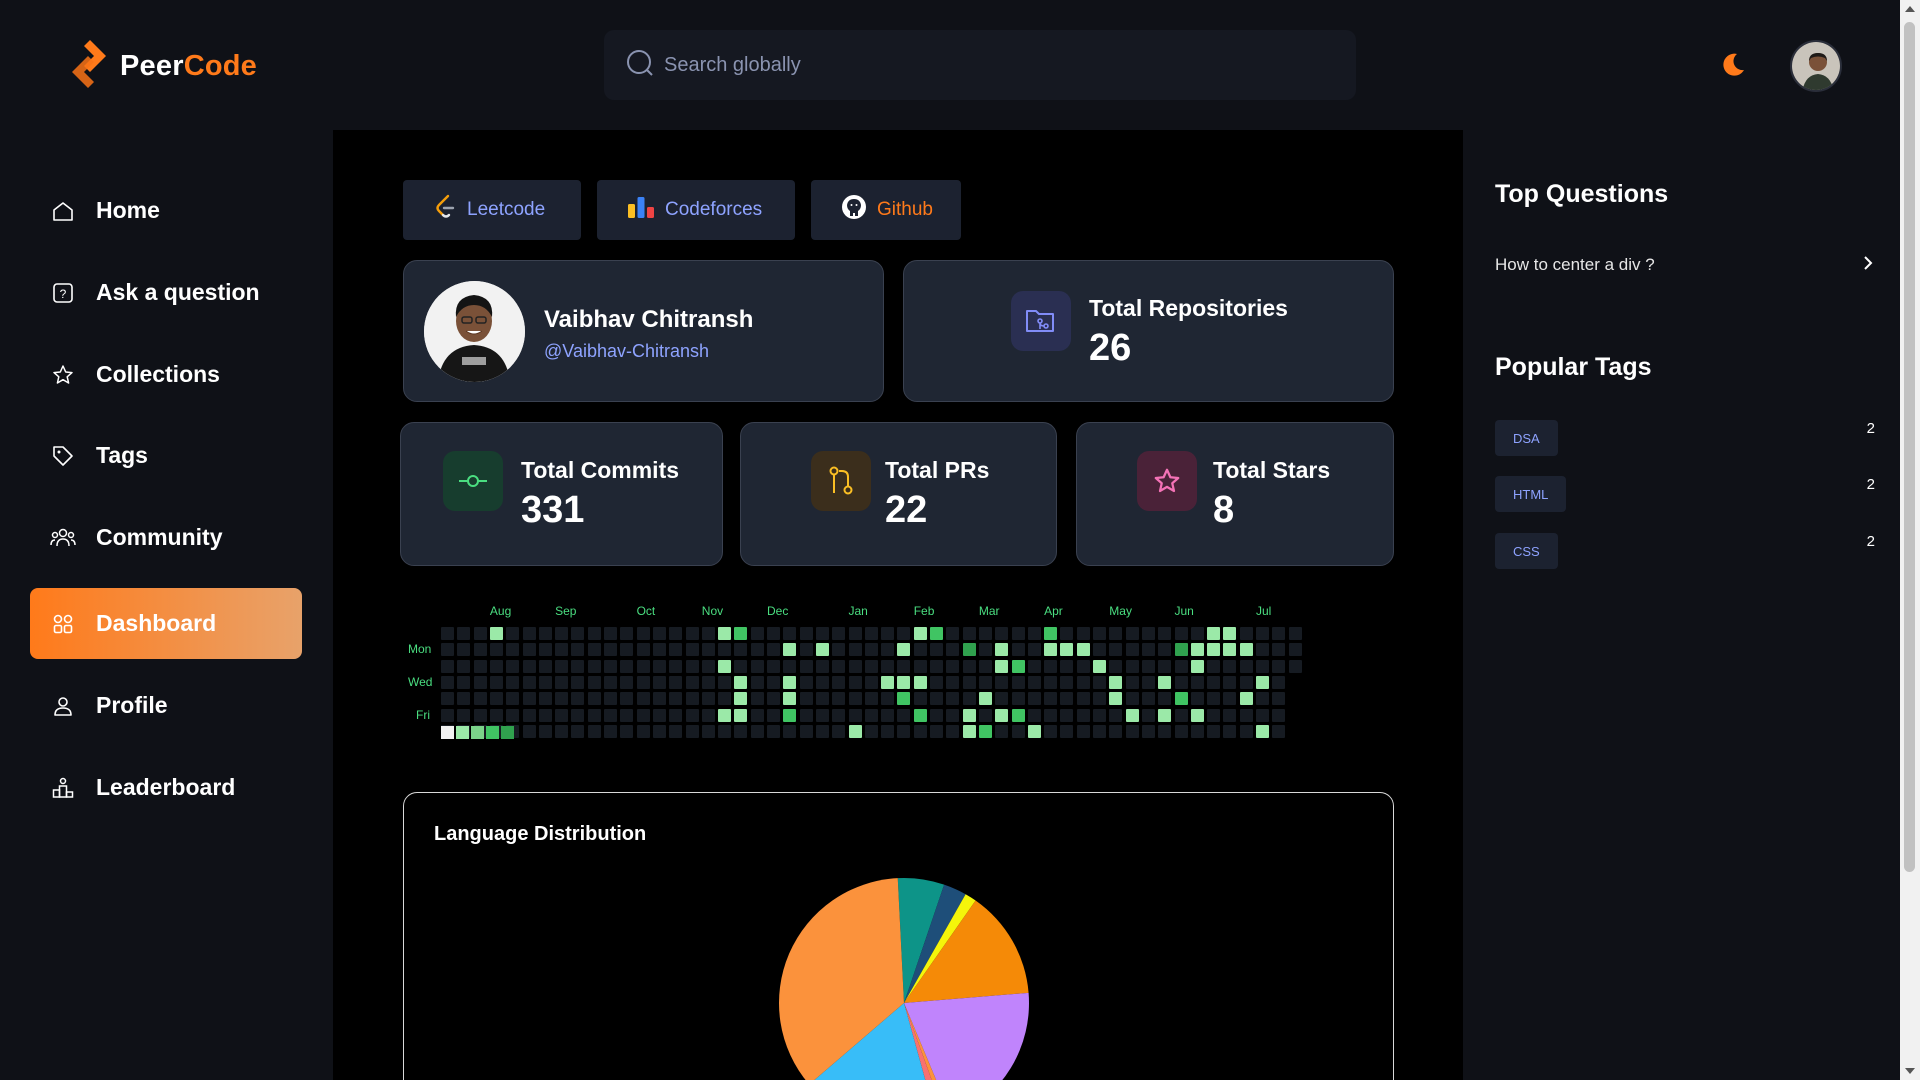 Image resolution: width=1920 pixels, height=1080 pixels. I want to click on search-input: Search globally, so click(732, 65).